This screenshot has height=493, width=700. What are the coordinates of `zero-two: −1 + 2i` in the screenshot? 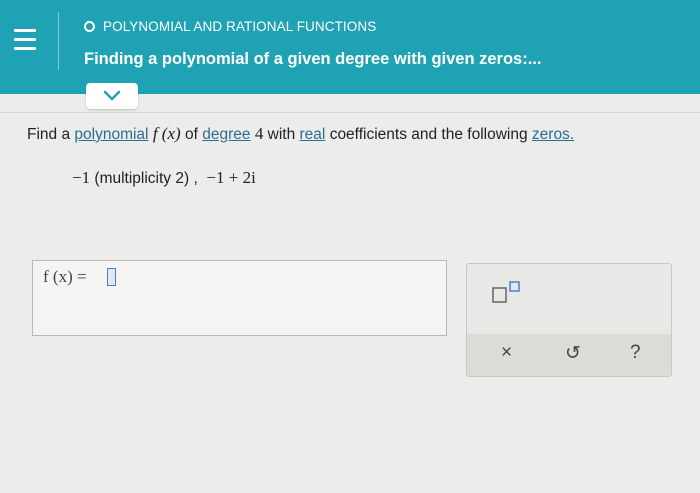 It's located at (231, 177).